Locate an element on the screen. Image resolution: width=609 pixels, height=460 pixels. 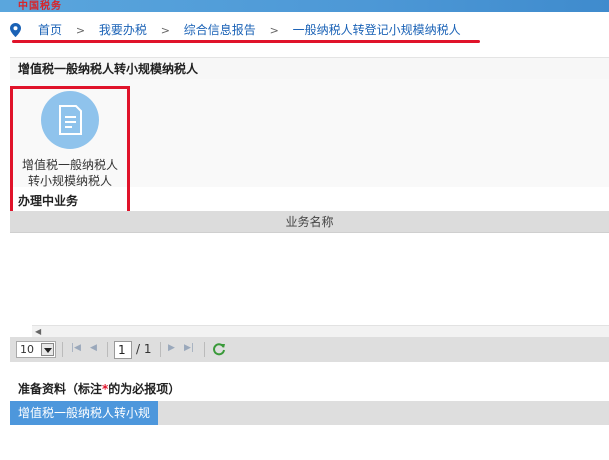
prep-title-suffix: 的为必报项） is located at coordinates (144, 389).